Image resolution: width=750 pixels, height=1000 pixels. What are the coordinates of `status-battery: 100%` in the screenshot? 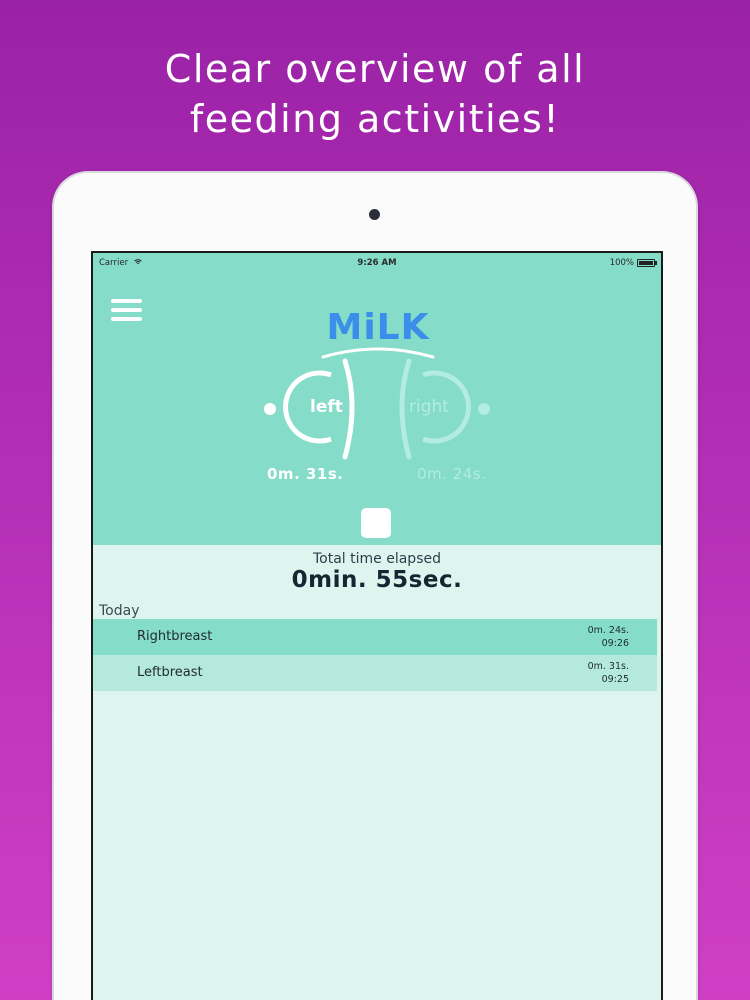 It's located at (633, 263).